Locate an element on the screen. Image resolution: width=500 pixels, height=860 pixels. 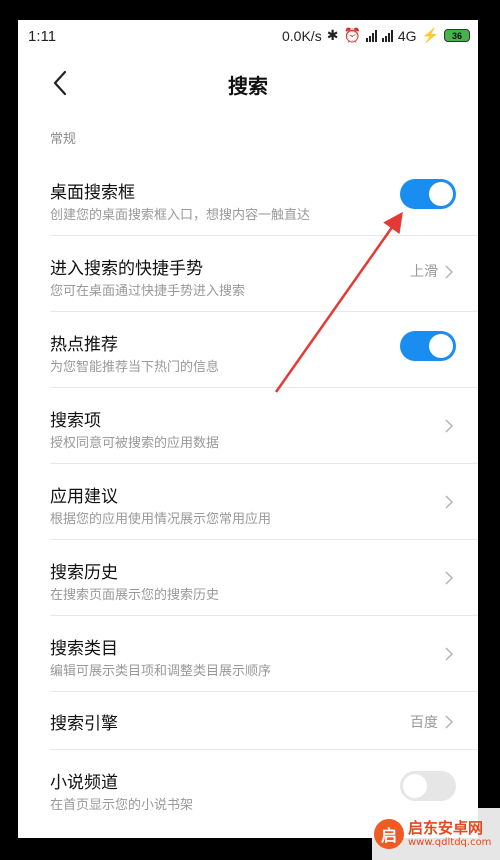
hot-recommend-toggle is located at coordinates (428, 346).